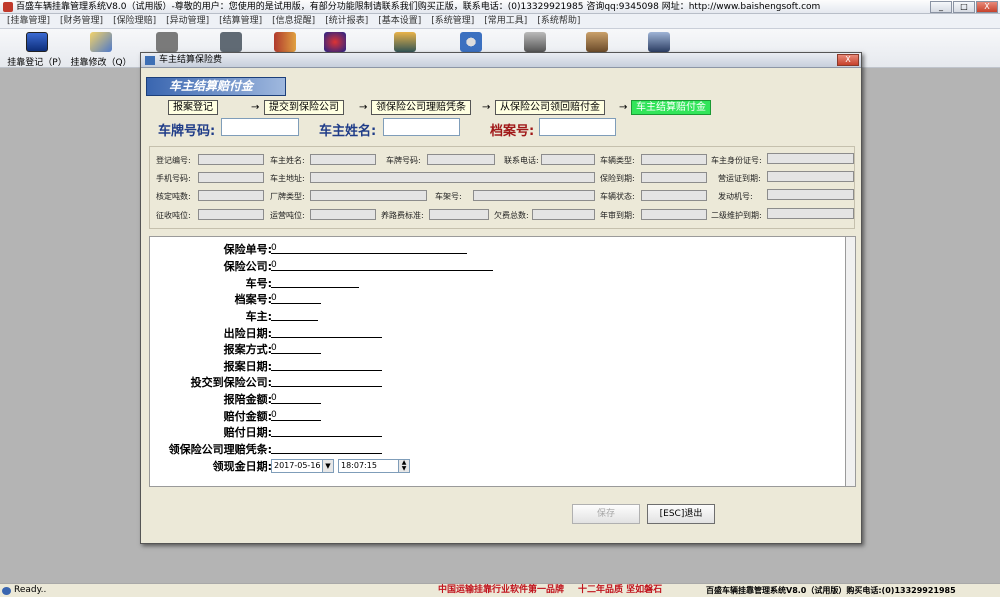  What do you see at coordinates (399, 21) in the screenshot?
I see `menu-item: [基本设置]` at bounding box center [399, 21].